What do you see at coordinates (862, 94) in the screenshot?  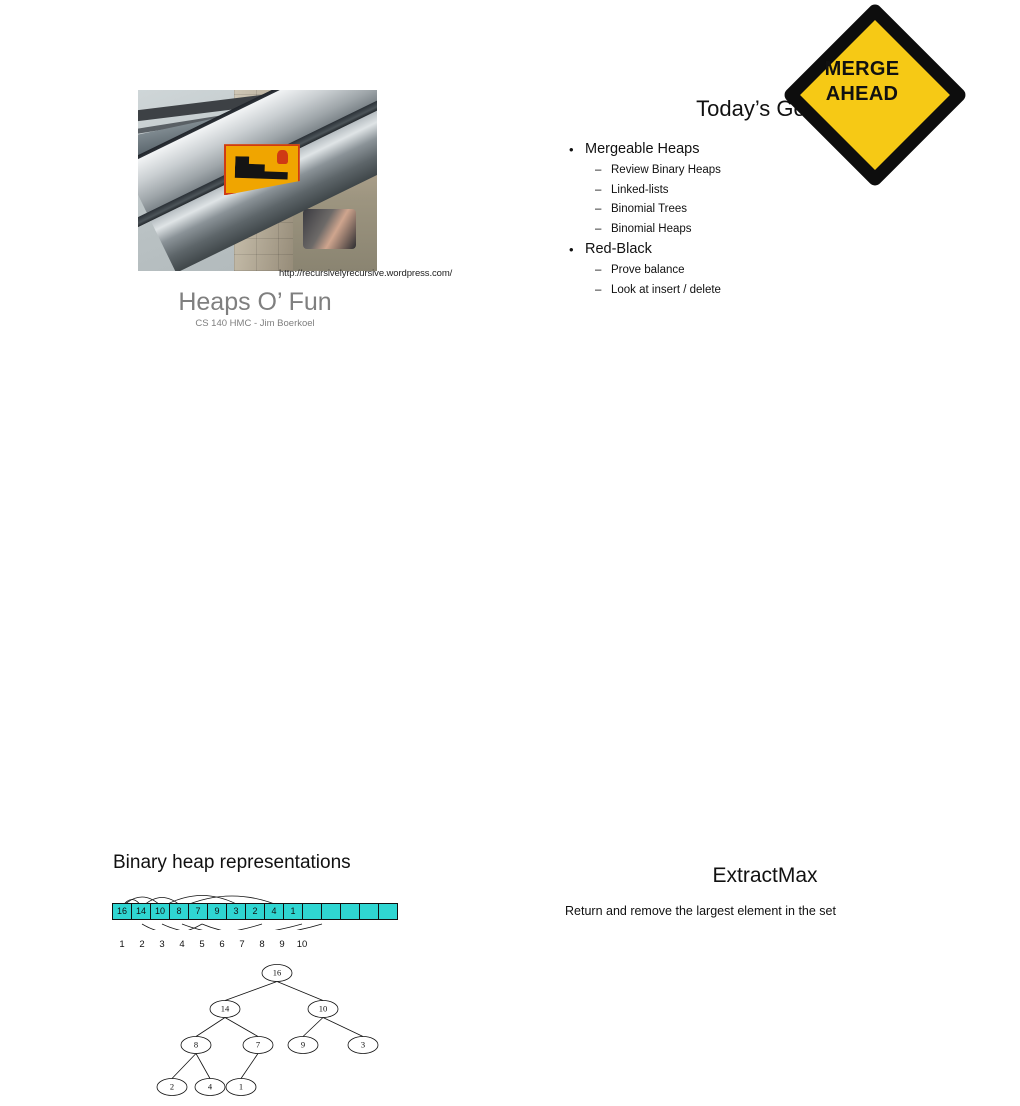 I see `sign-line-2: AHEAD` at bounding box center [862, 94].